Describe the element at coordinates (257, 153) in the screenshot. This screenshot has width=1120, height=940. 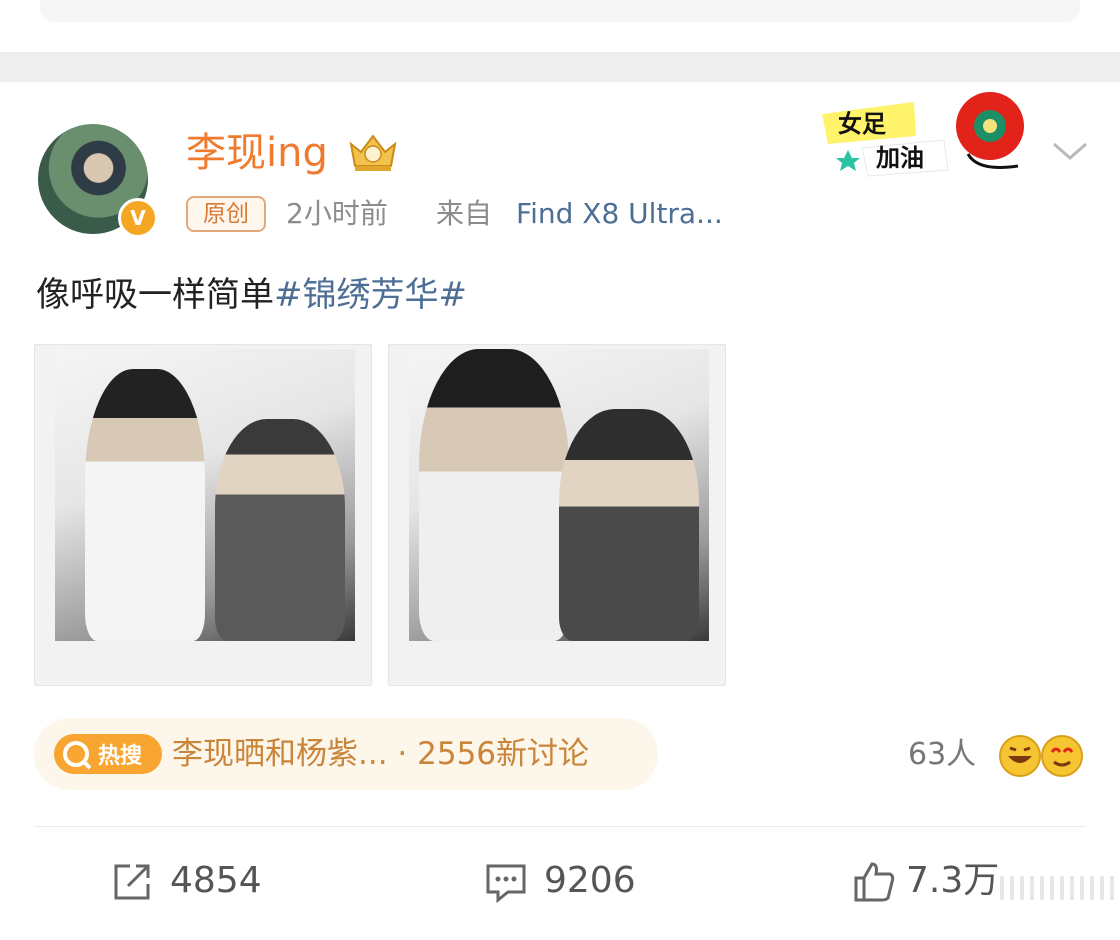
I see `username: 李现ing` at that location.